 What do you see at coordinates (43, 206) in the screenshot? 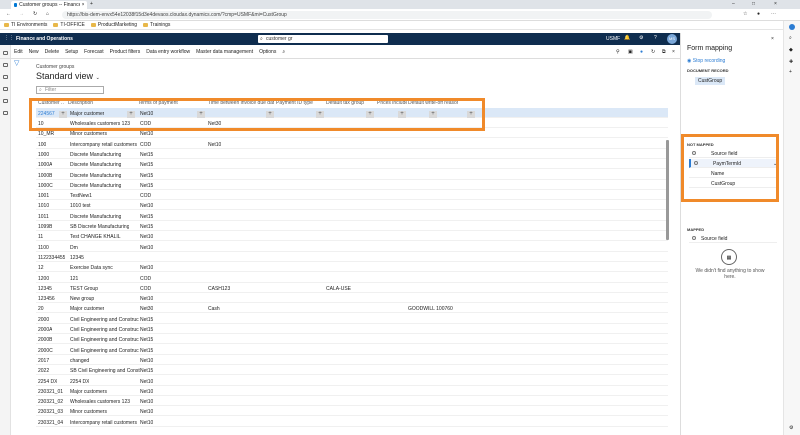
I see `table-cell: 1010` at bounding box center [43, 206].